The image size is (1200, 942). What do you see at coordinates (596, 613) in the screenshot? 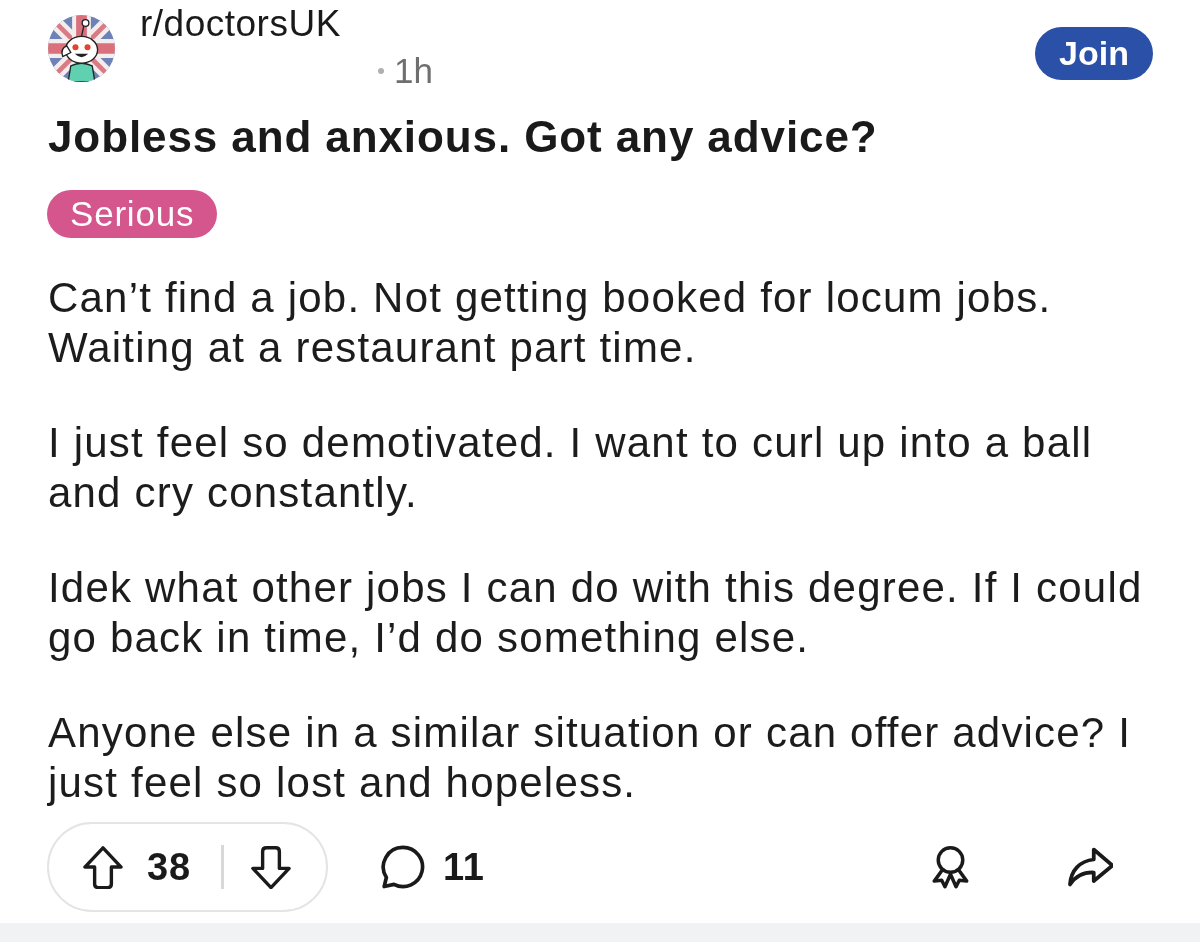
I see `post-paragraph: Idek what other jobs I can do with this degree. If I could go back in time, I’d do something else.` at bounding box center [596, 613].